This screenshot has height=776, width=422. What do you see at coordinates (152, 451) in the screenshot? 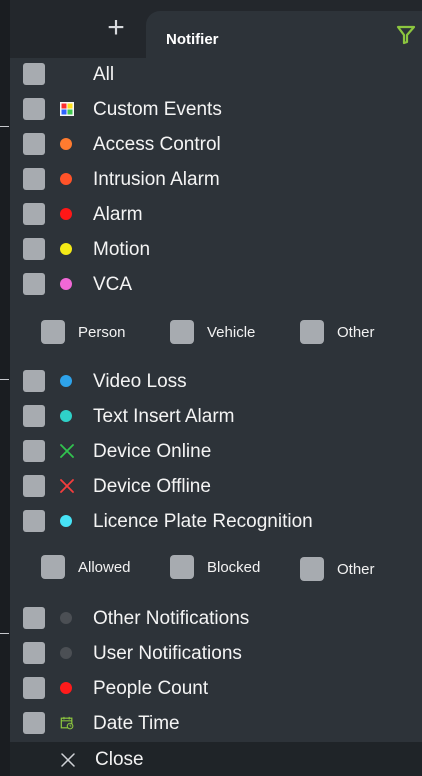
I see `filter-label-device-online: Device Online` at bounding box center [152, 451].